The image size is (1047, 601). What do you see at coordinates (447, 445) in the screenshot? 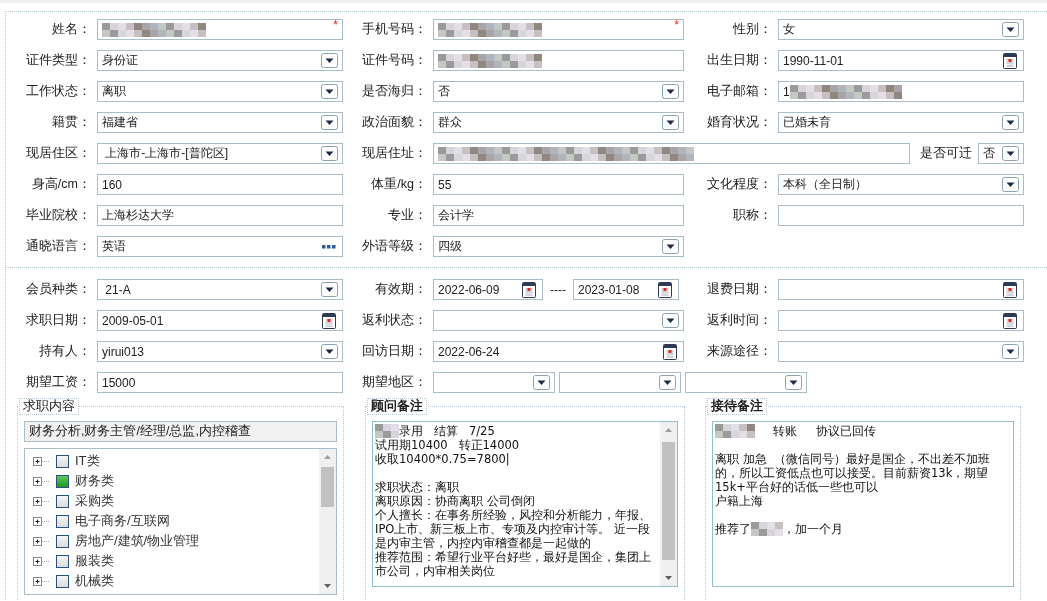
I see `note-text: 试用期10400 转正14000` at bounding box center [447, 445].